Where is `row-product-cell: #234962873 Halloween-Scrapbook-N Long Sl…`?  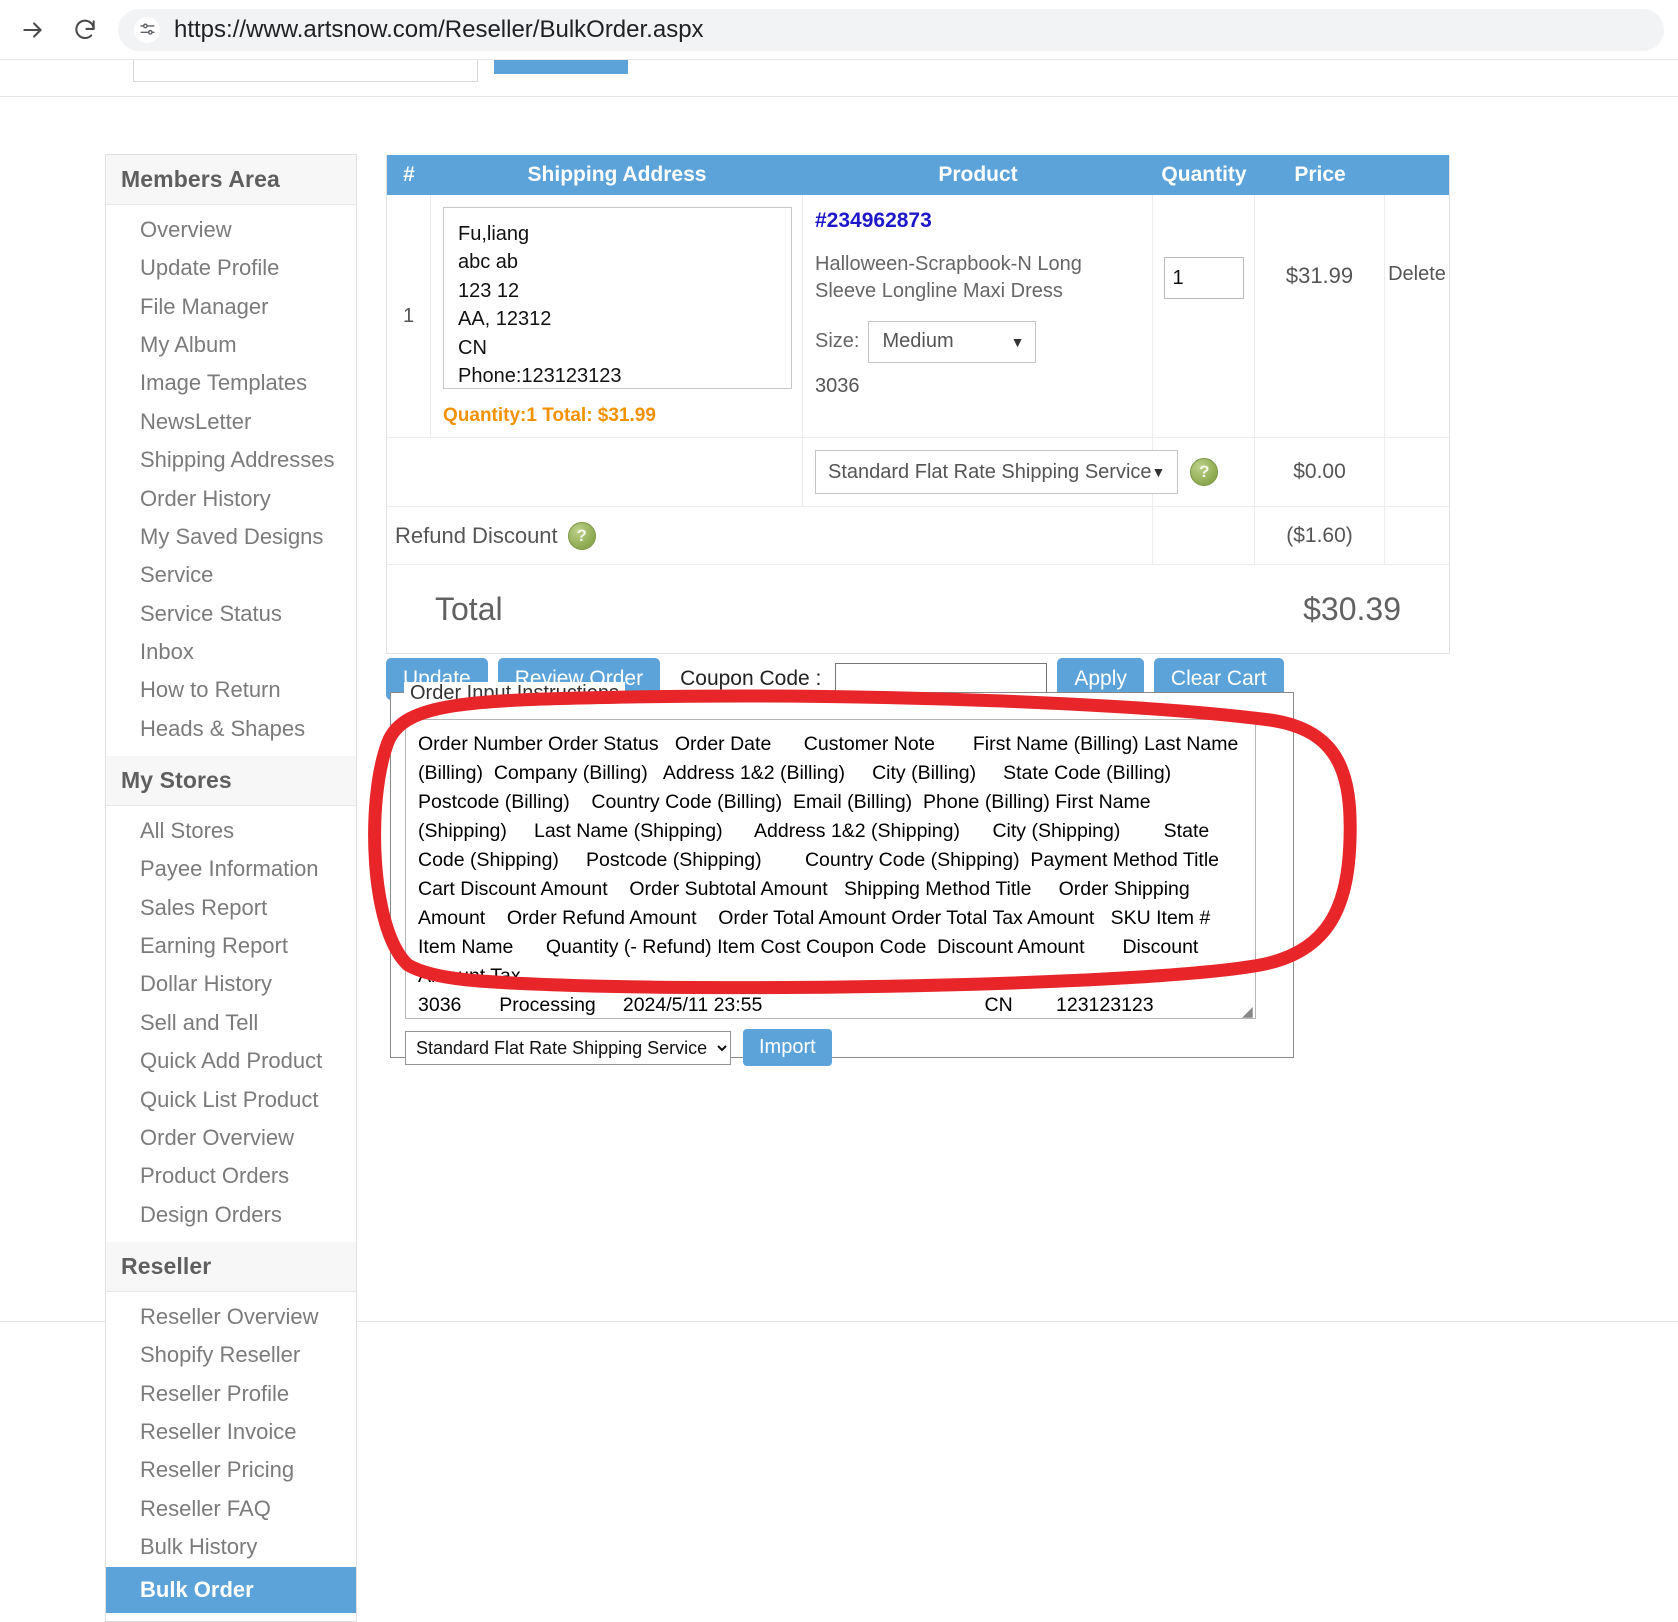 row-product-cell: #234962873 Halloween-Scrapbook-N Long Sl… is located at coordinates (978, 316).